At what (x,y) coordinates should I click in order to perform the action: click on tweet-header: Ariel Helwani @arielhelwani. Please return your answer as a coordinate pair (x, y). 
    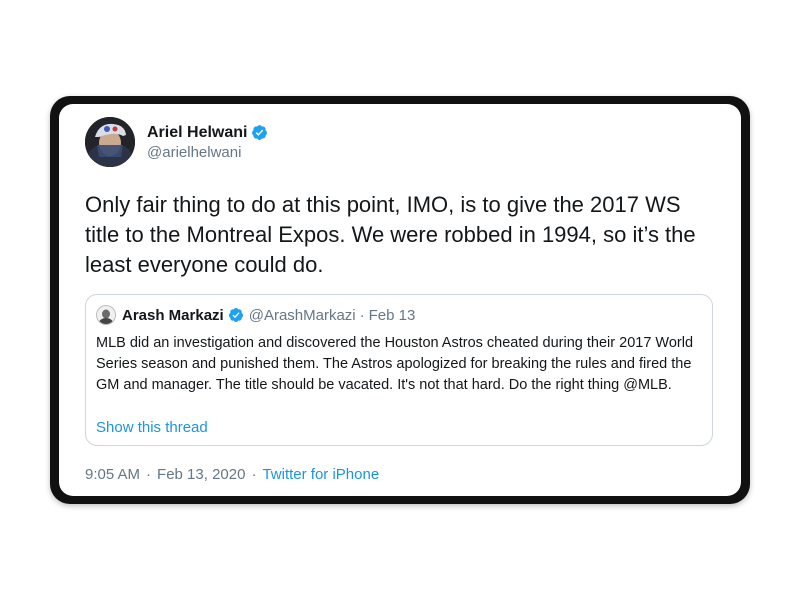
    Looking at the image, I should click on (176, 142).